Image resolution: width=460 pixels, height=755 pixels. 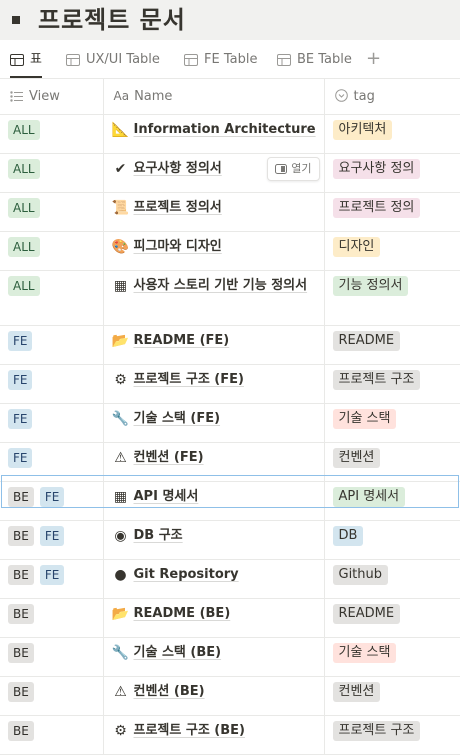 What do you see at coordinates (178, 246) in the screenshot?
I see `page-name: 피그마와 디자인` at bounding box center [178, 246].